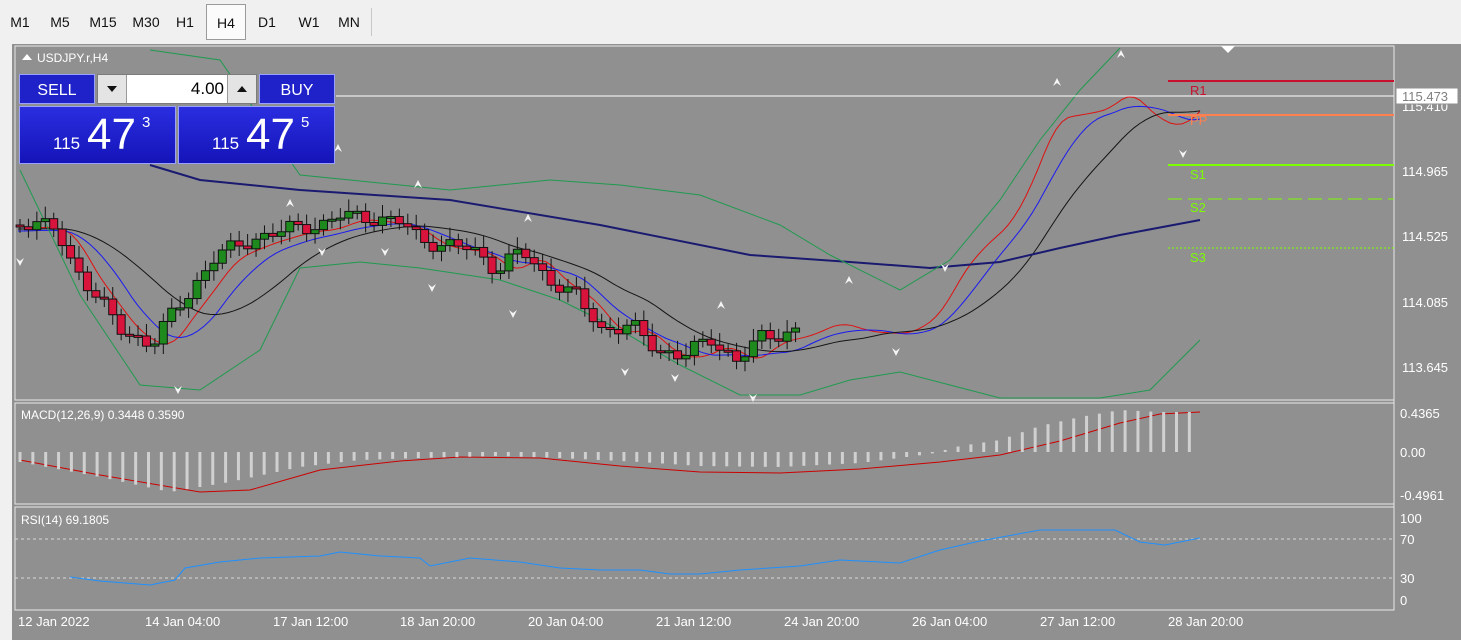 This screenshot has width=1461, height=640. What do you see at coordinates (97, 135) in the screenshot?
I see `sell-price-box: 115 47 3` at bounding box center [97, 135].